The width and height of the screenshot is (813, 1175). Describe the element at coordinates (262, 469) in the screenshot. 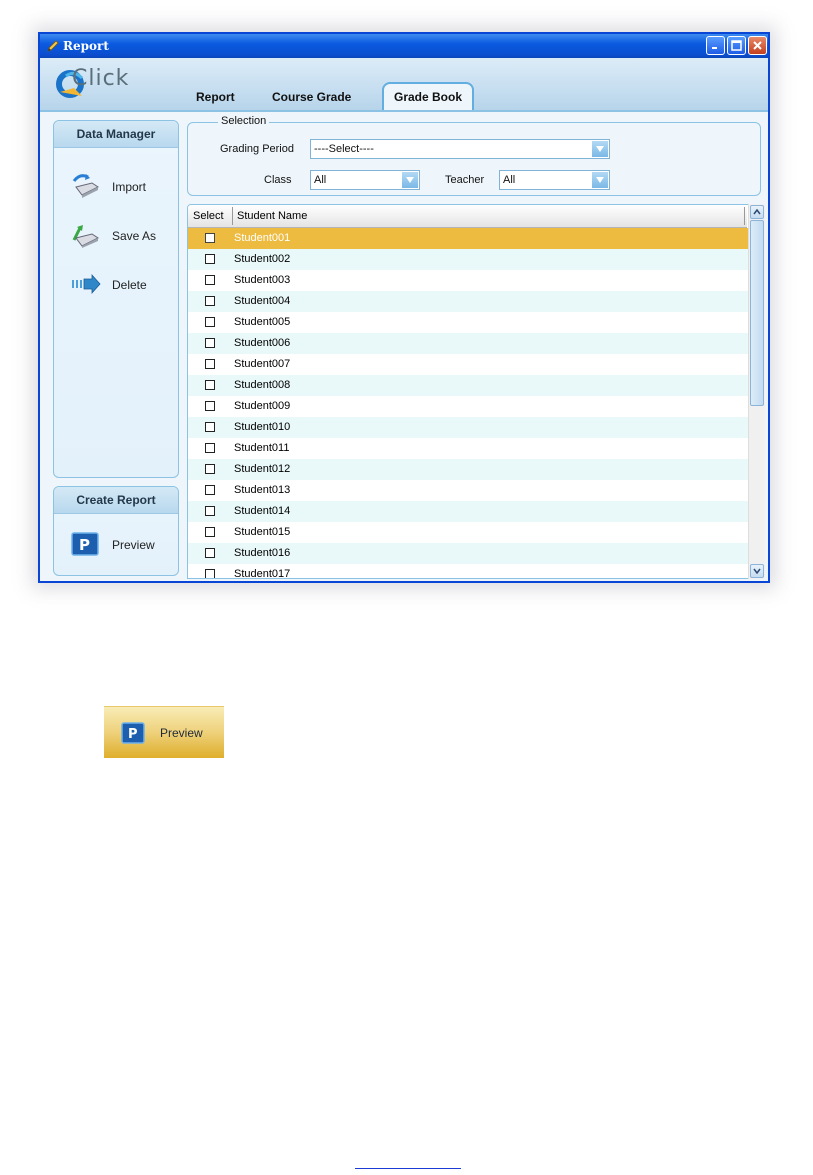

I see `student-name-cell: Student012` at that location.